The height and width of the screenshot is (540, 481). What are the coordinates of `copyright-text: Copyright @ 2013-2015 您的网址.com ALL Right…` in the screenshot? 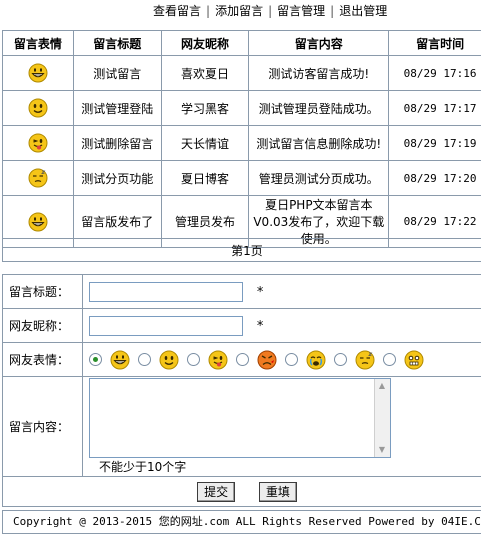 It's located at (247, 521).